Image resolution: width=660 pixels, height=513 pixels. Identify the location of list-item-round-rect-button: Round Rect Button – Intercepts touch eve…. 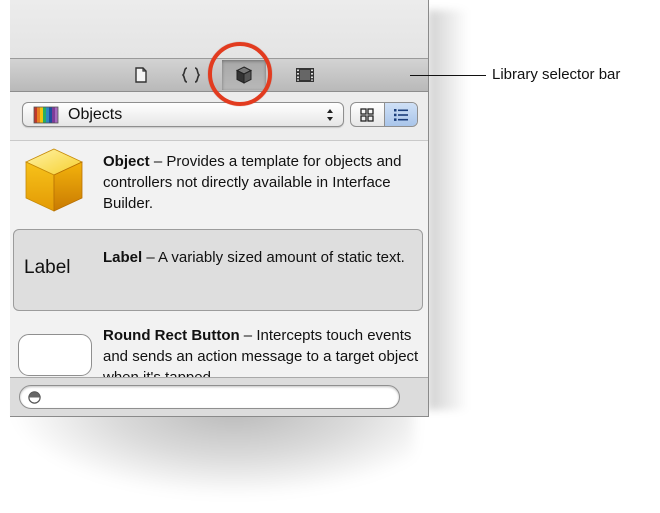
(219, 347).